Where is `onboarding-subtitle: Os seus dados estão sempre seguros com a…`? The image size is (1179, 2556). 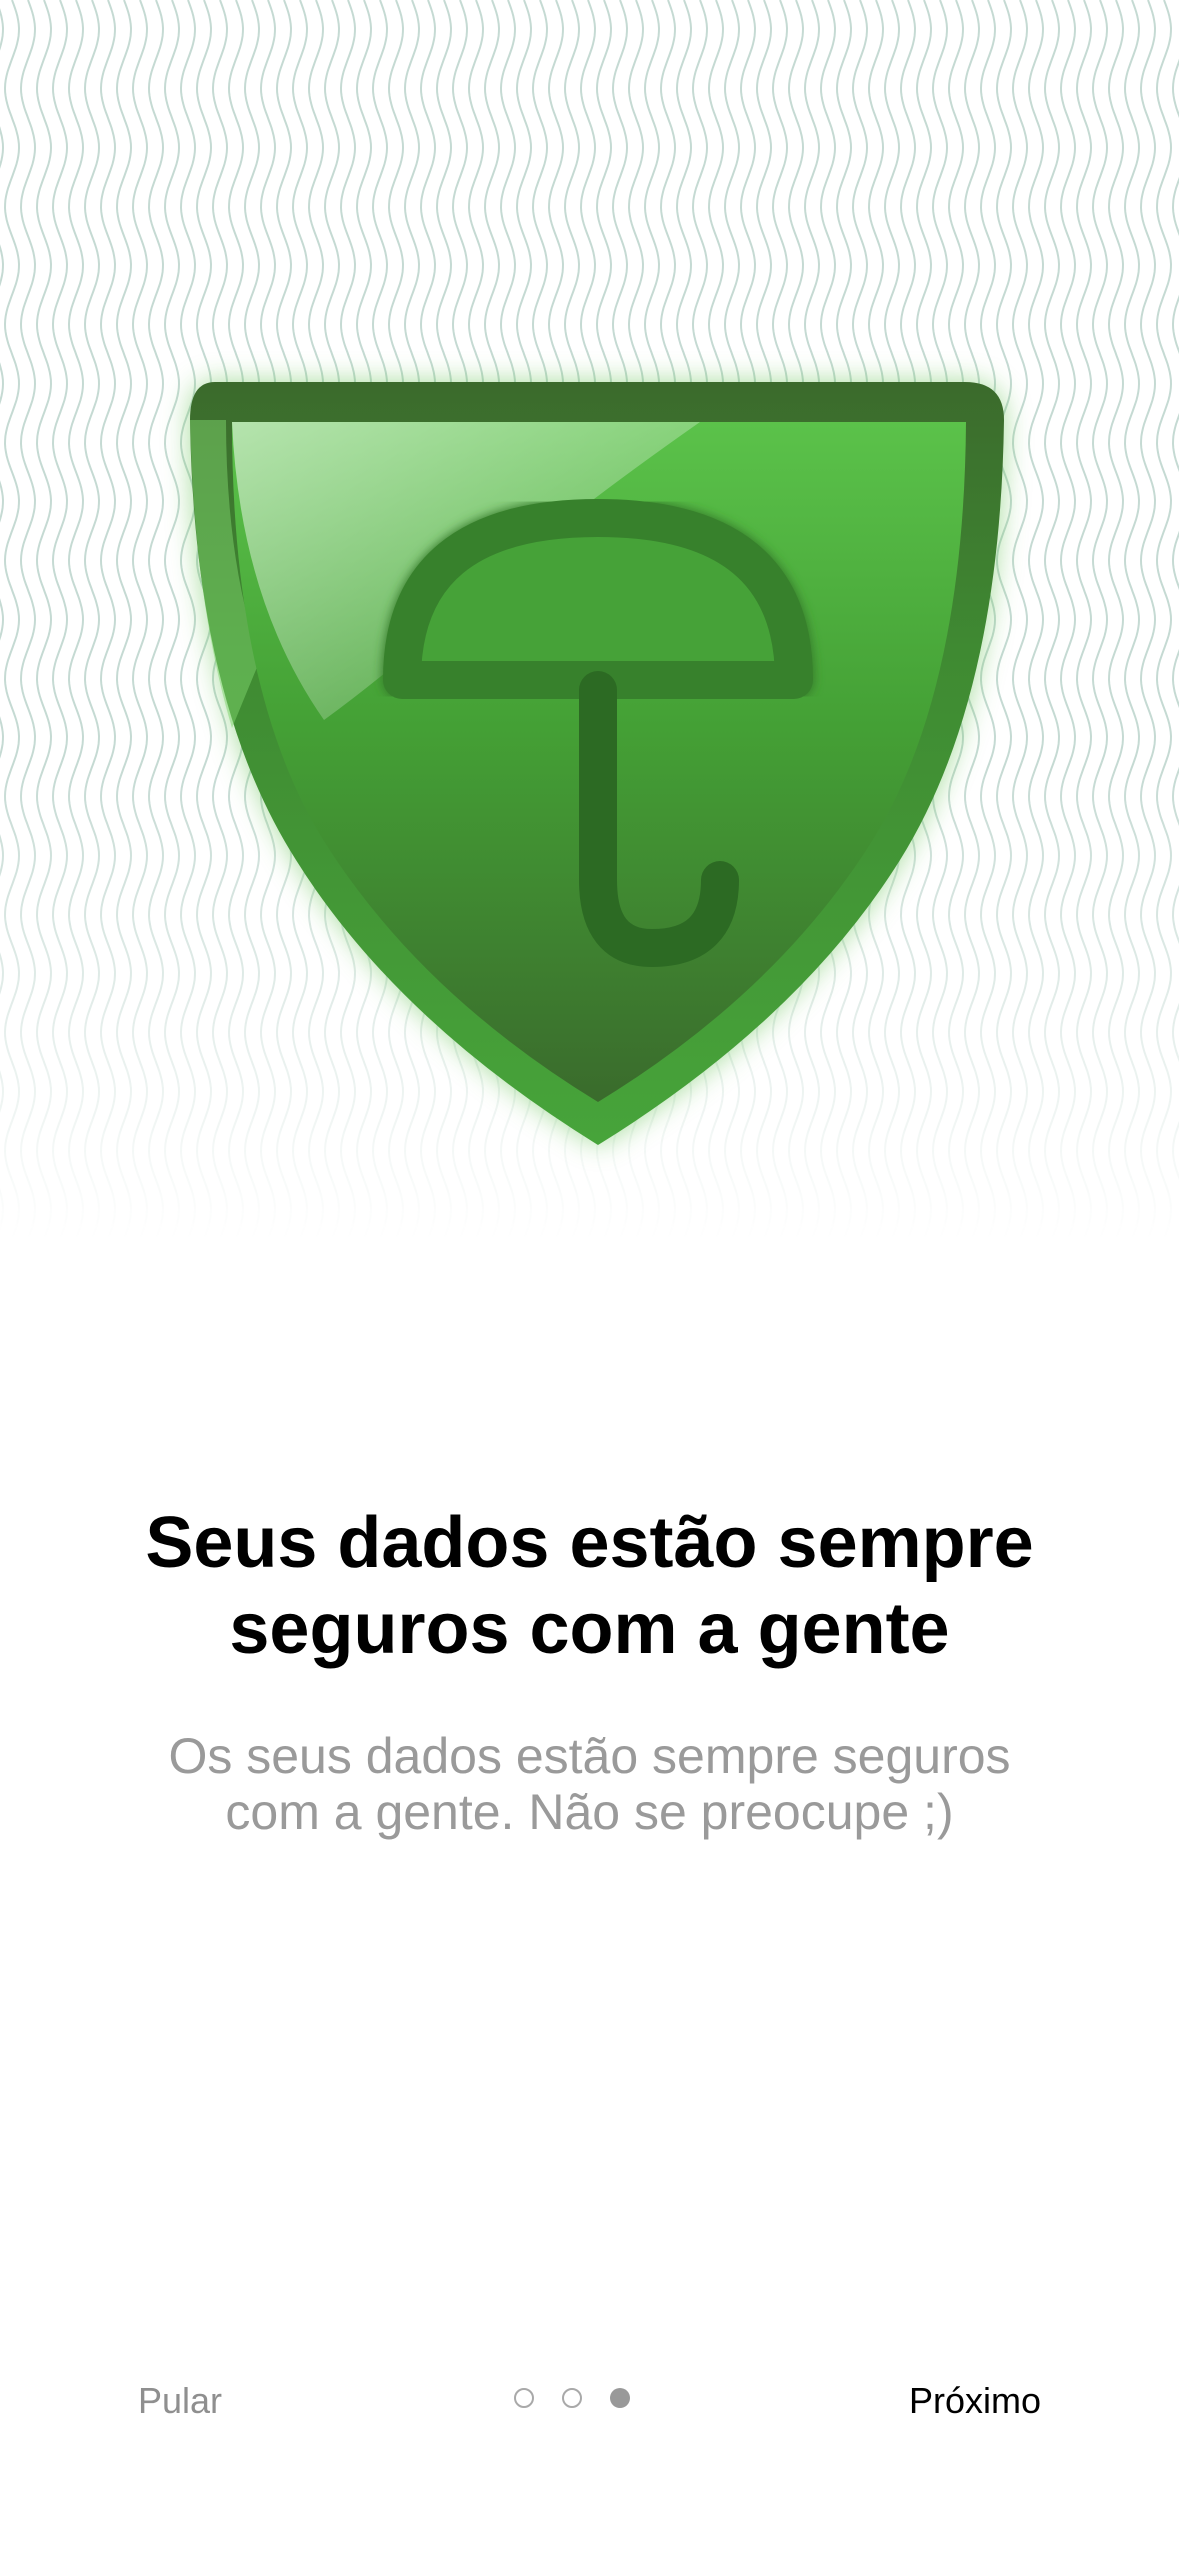
onboarding-subtitle: Os seus dados estão sempre seguros com a… is located at coordinates (589, 1784).